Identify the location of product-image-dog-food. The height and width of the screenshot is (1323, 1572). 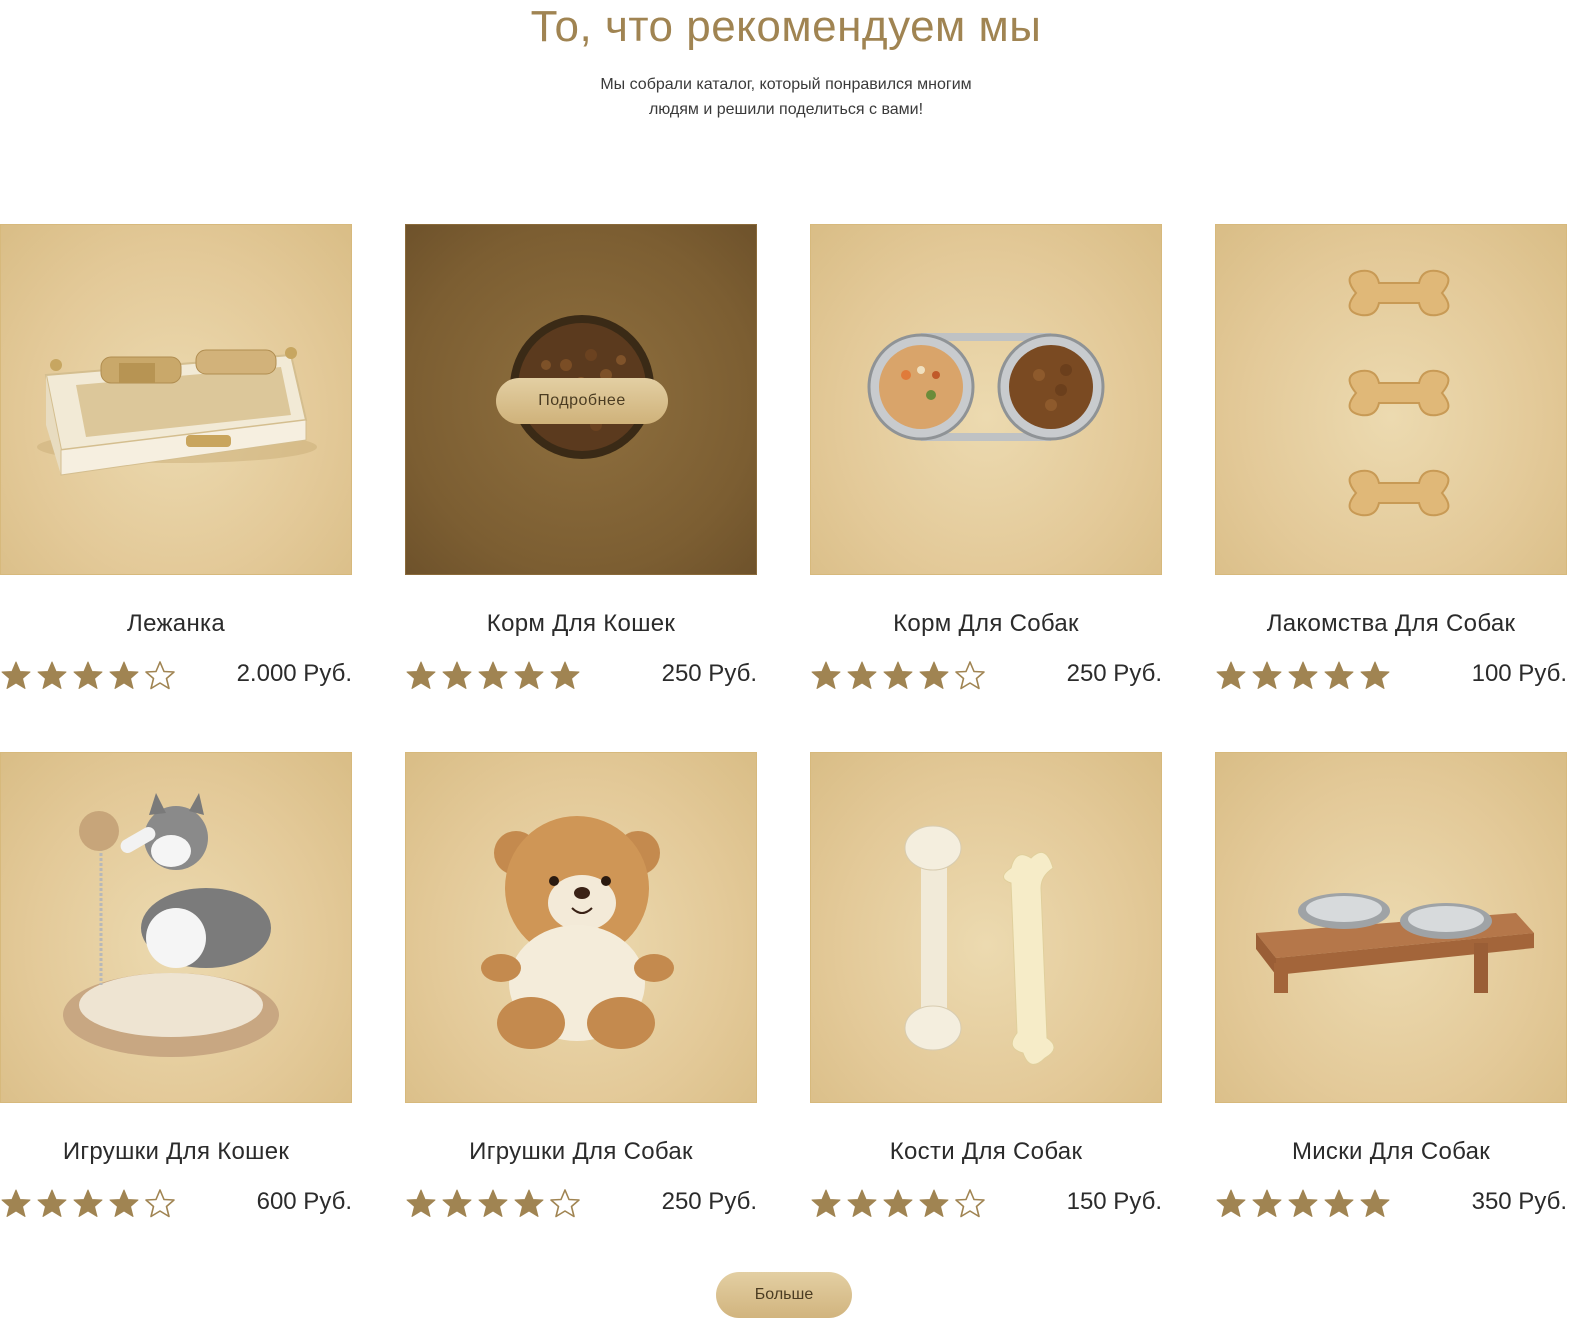
(986, 399).